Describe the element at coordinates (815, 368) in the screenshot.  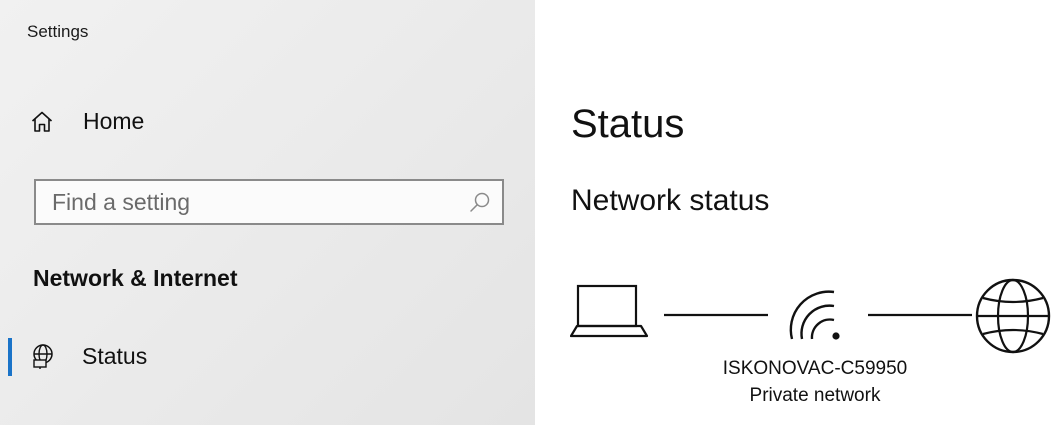
I see `network-name: ISKONOVAC-C59950` at that location.